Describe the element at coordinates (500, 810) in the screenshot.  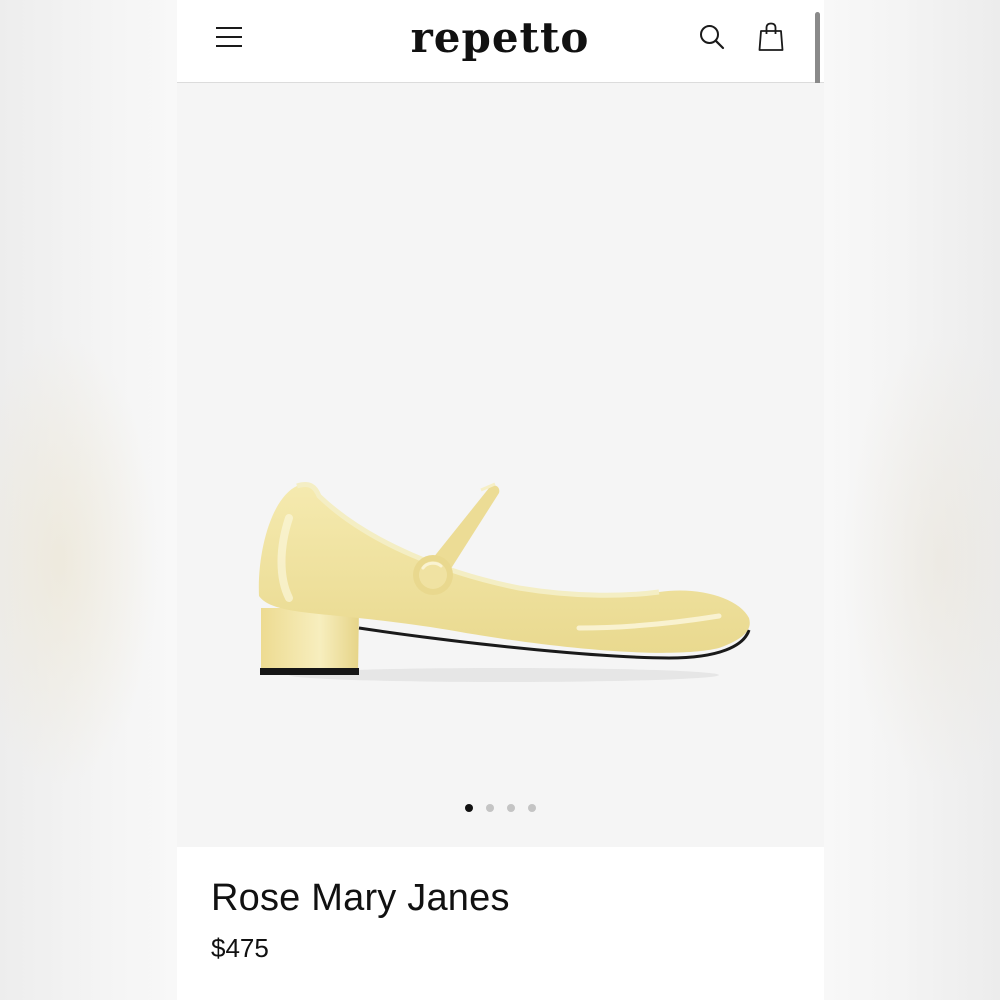
I see `gallery-pagination` at that location.